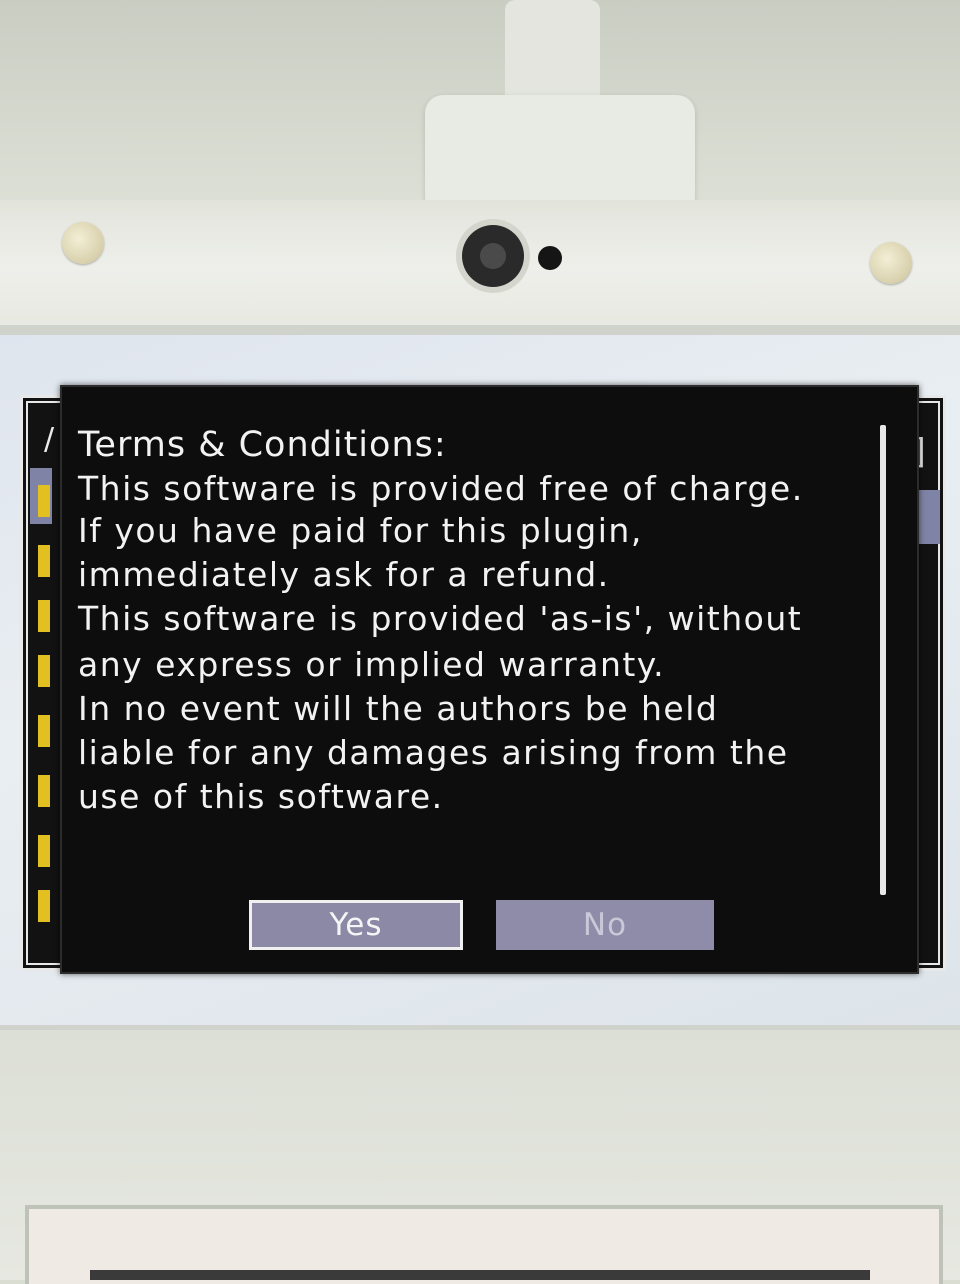  I want to click on screw-left, so click(83, 243).